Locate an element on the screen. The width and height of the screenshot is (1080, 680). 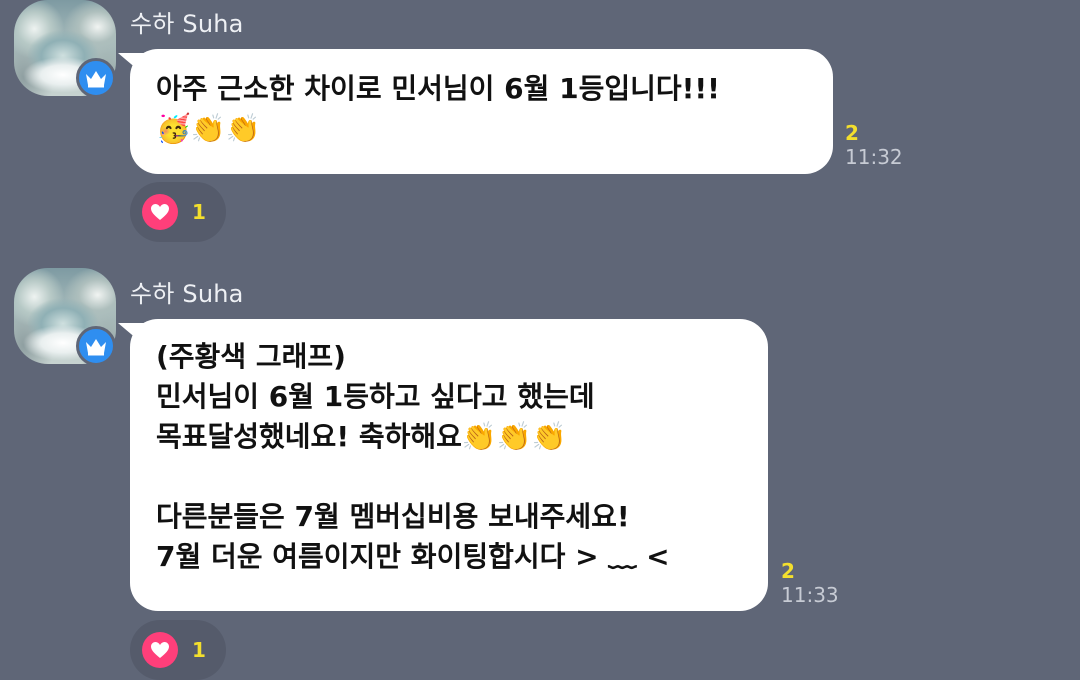
message-meta: 2 11:32 is located at coordinates (874, 146).